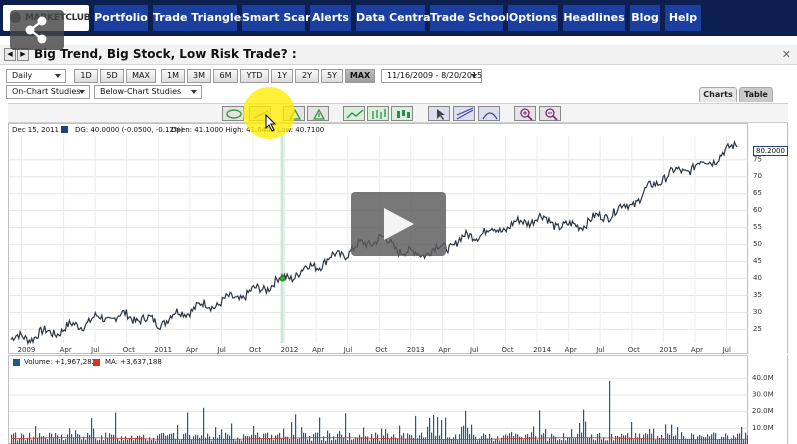  Describe the element at coordinates (200, 18) in the screenshot. I see `nav-trade-triangles: Trade Triangles` at that location.